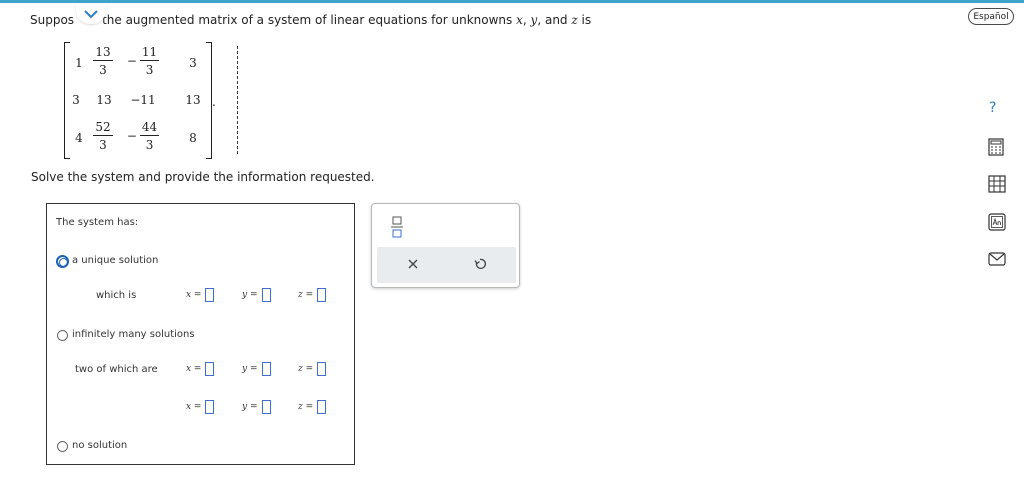  I want to click on matrix-r2c2: 13, so click(104, 100).